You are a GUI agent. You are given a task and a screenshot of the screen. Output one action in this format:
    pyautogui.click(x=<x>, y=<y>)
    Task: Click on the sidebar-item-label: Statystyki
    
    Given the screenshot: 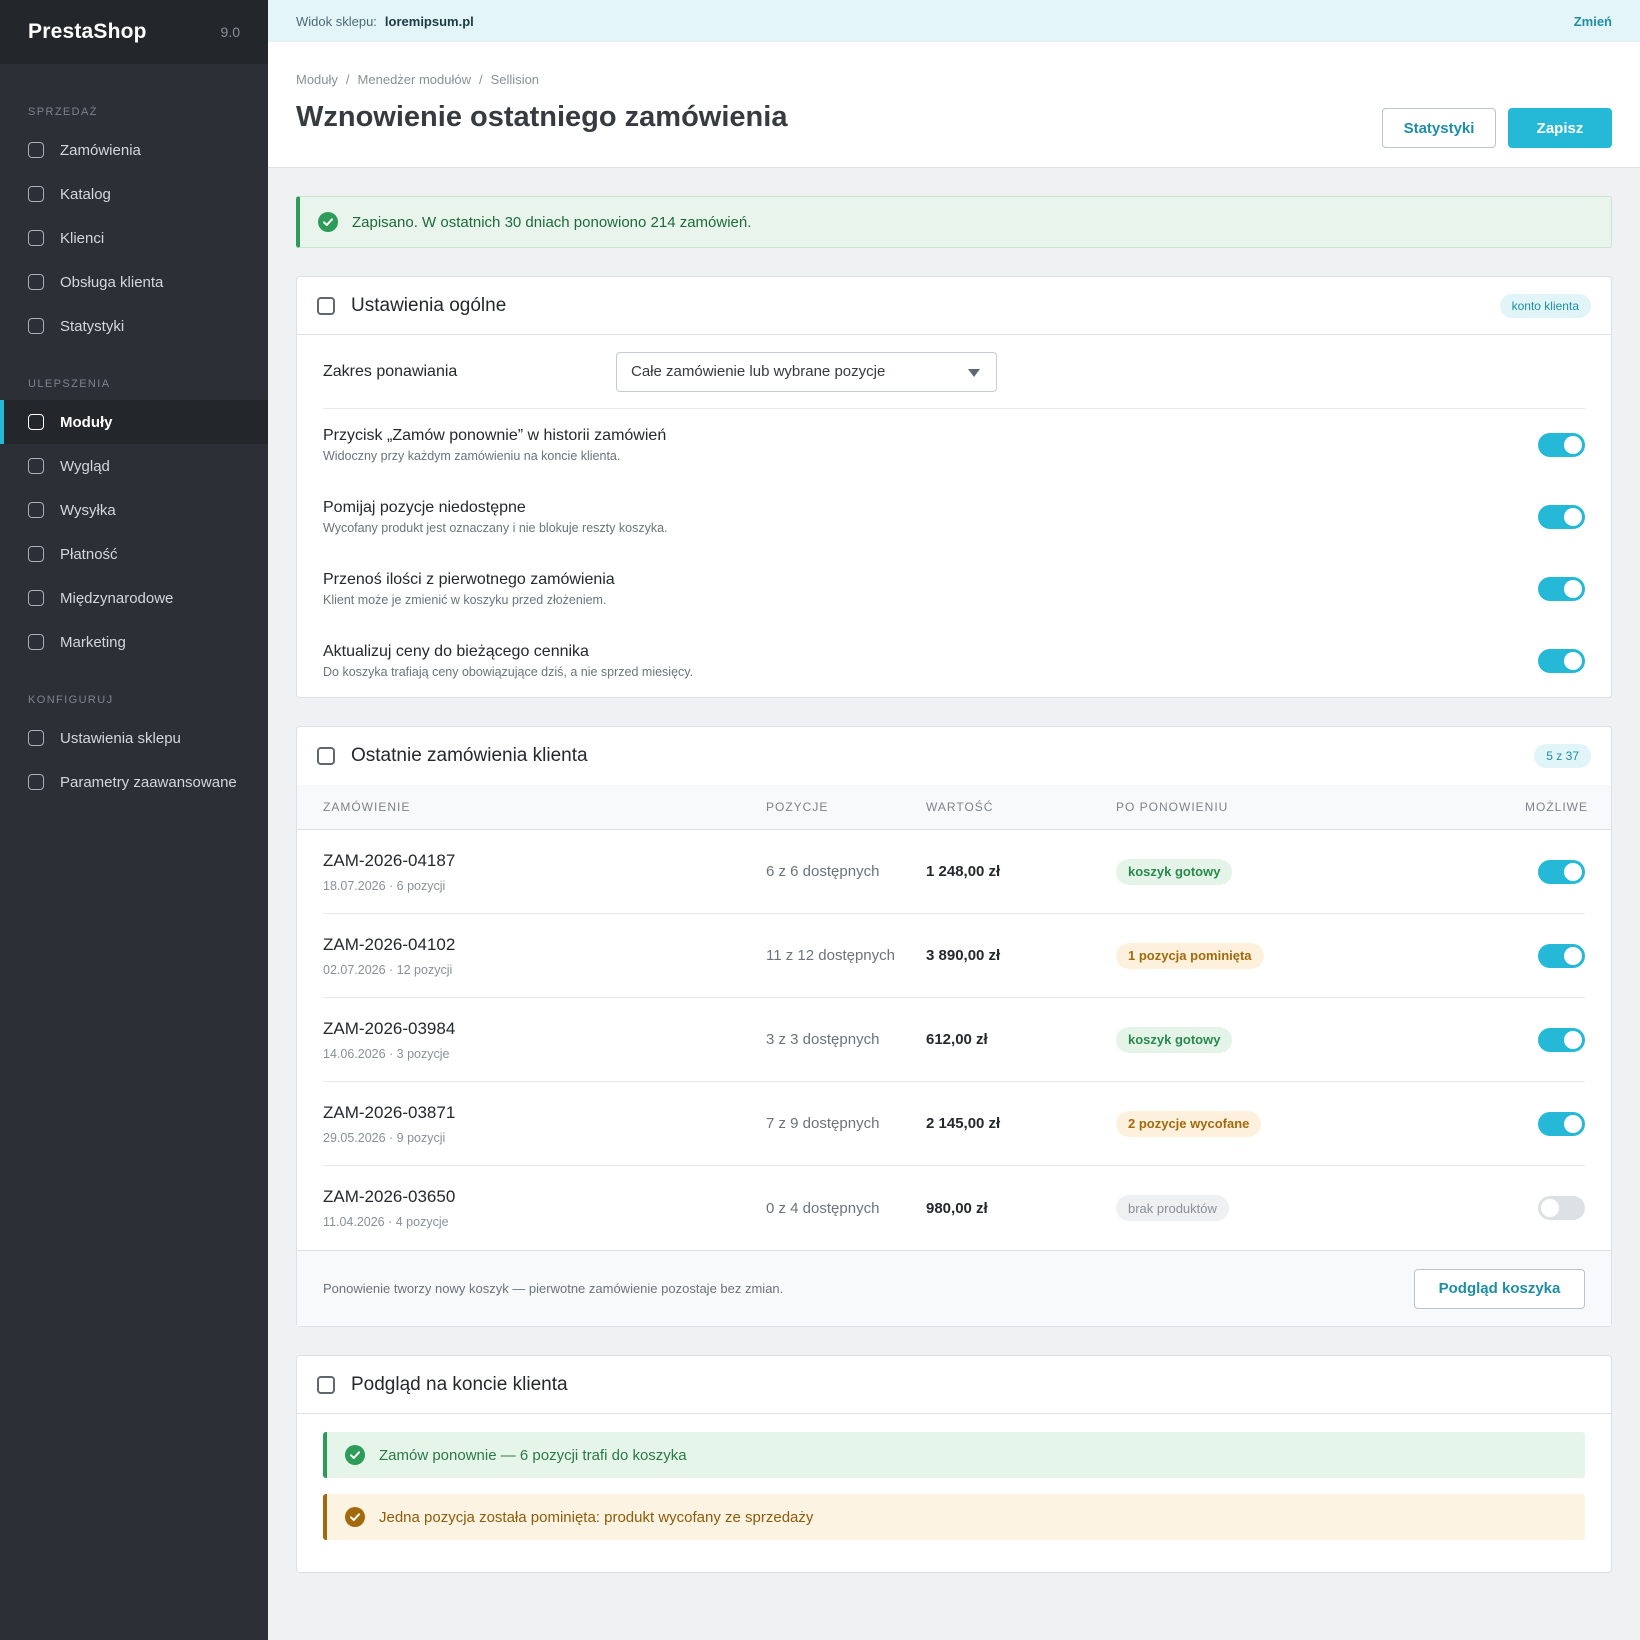 What is the action you would take?
    pyautogui.click(x=92, y=326)
    